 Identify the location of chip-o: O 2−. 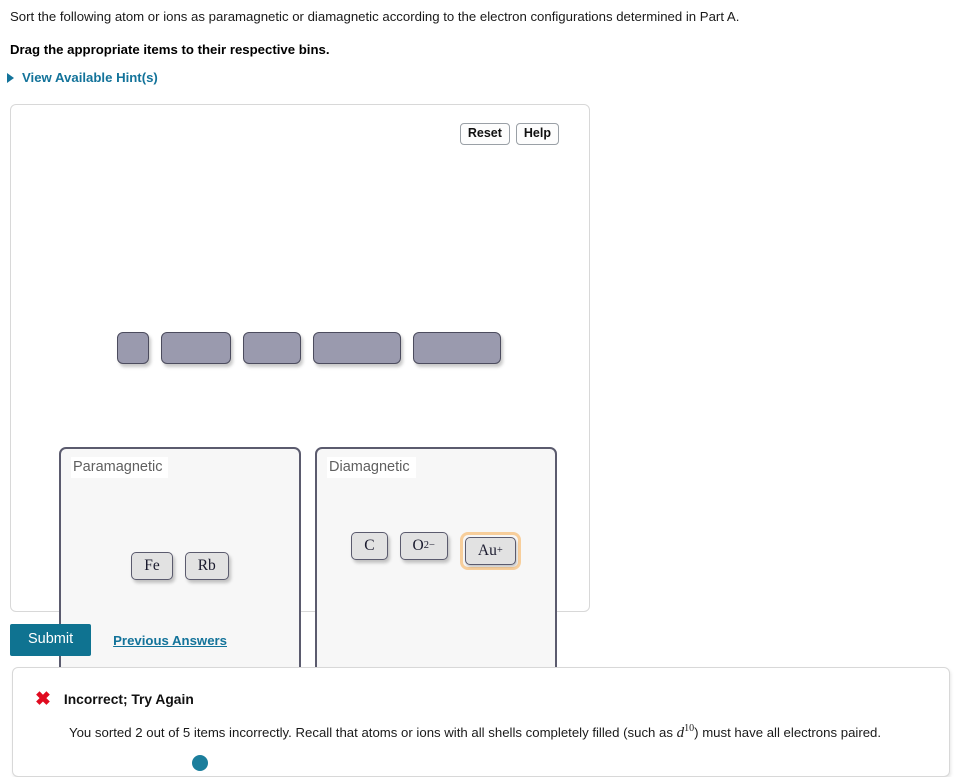
(423, 546).